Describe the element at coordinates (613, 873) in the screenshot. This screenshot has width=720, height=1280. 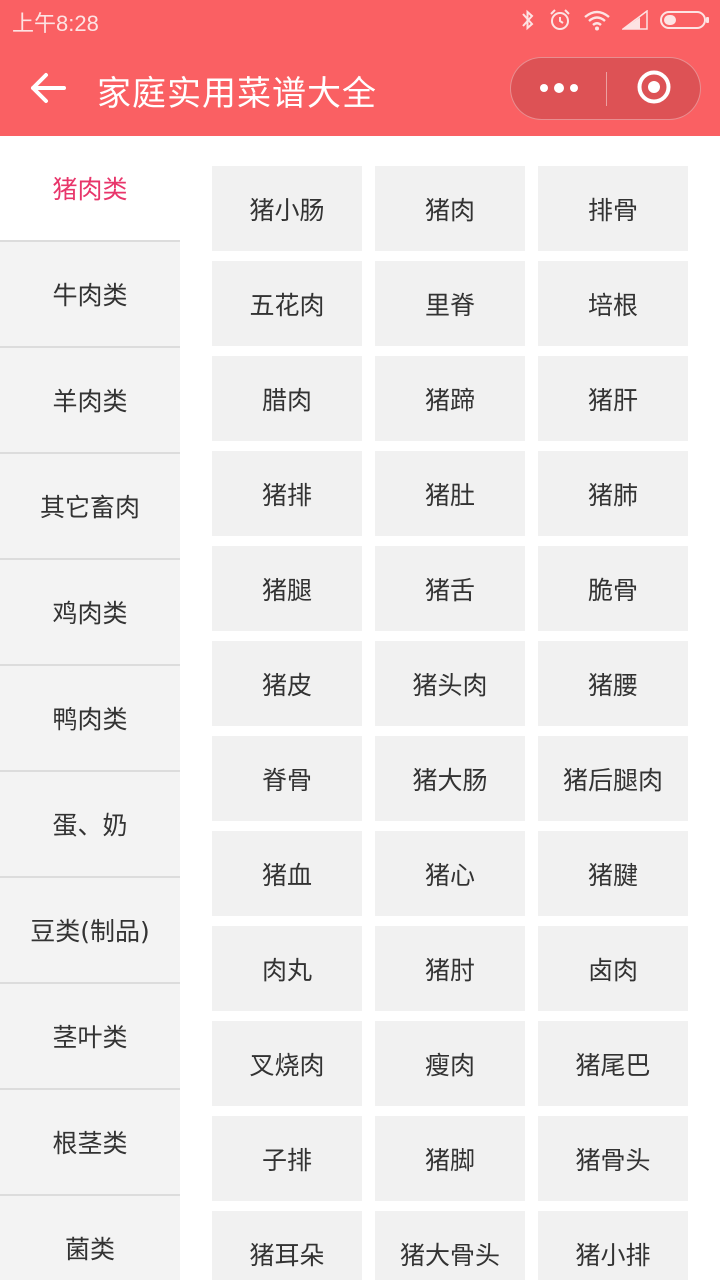
I see `ingredient-item: 猪腱` at that location.